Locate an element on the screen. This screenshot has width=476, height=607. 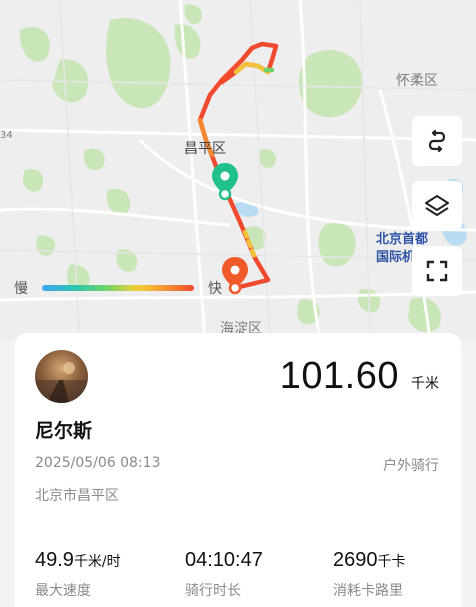
avatar is located at coordinates (61, 376).